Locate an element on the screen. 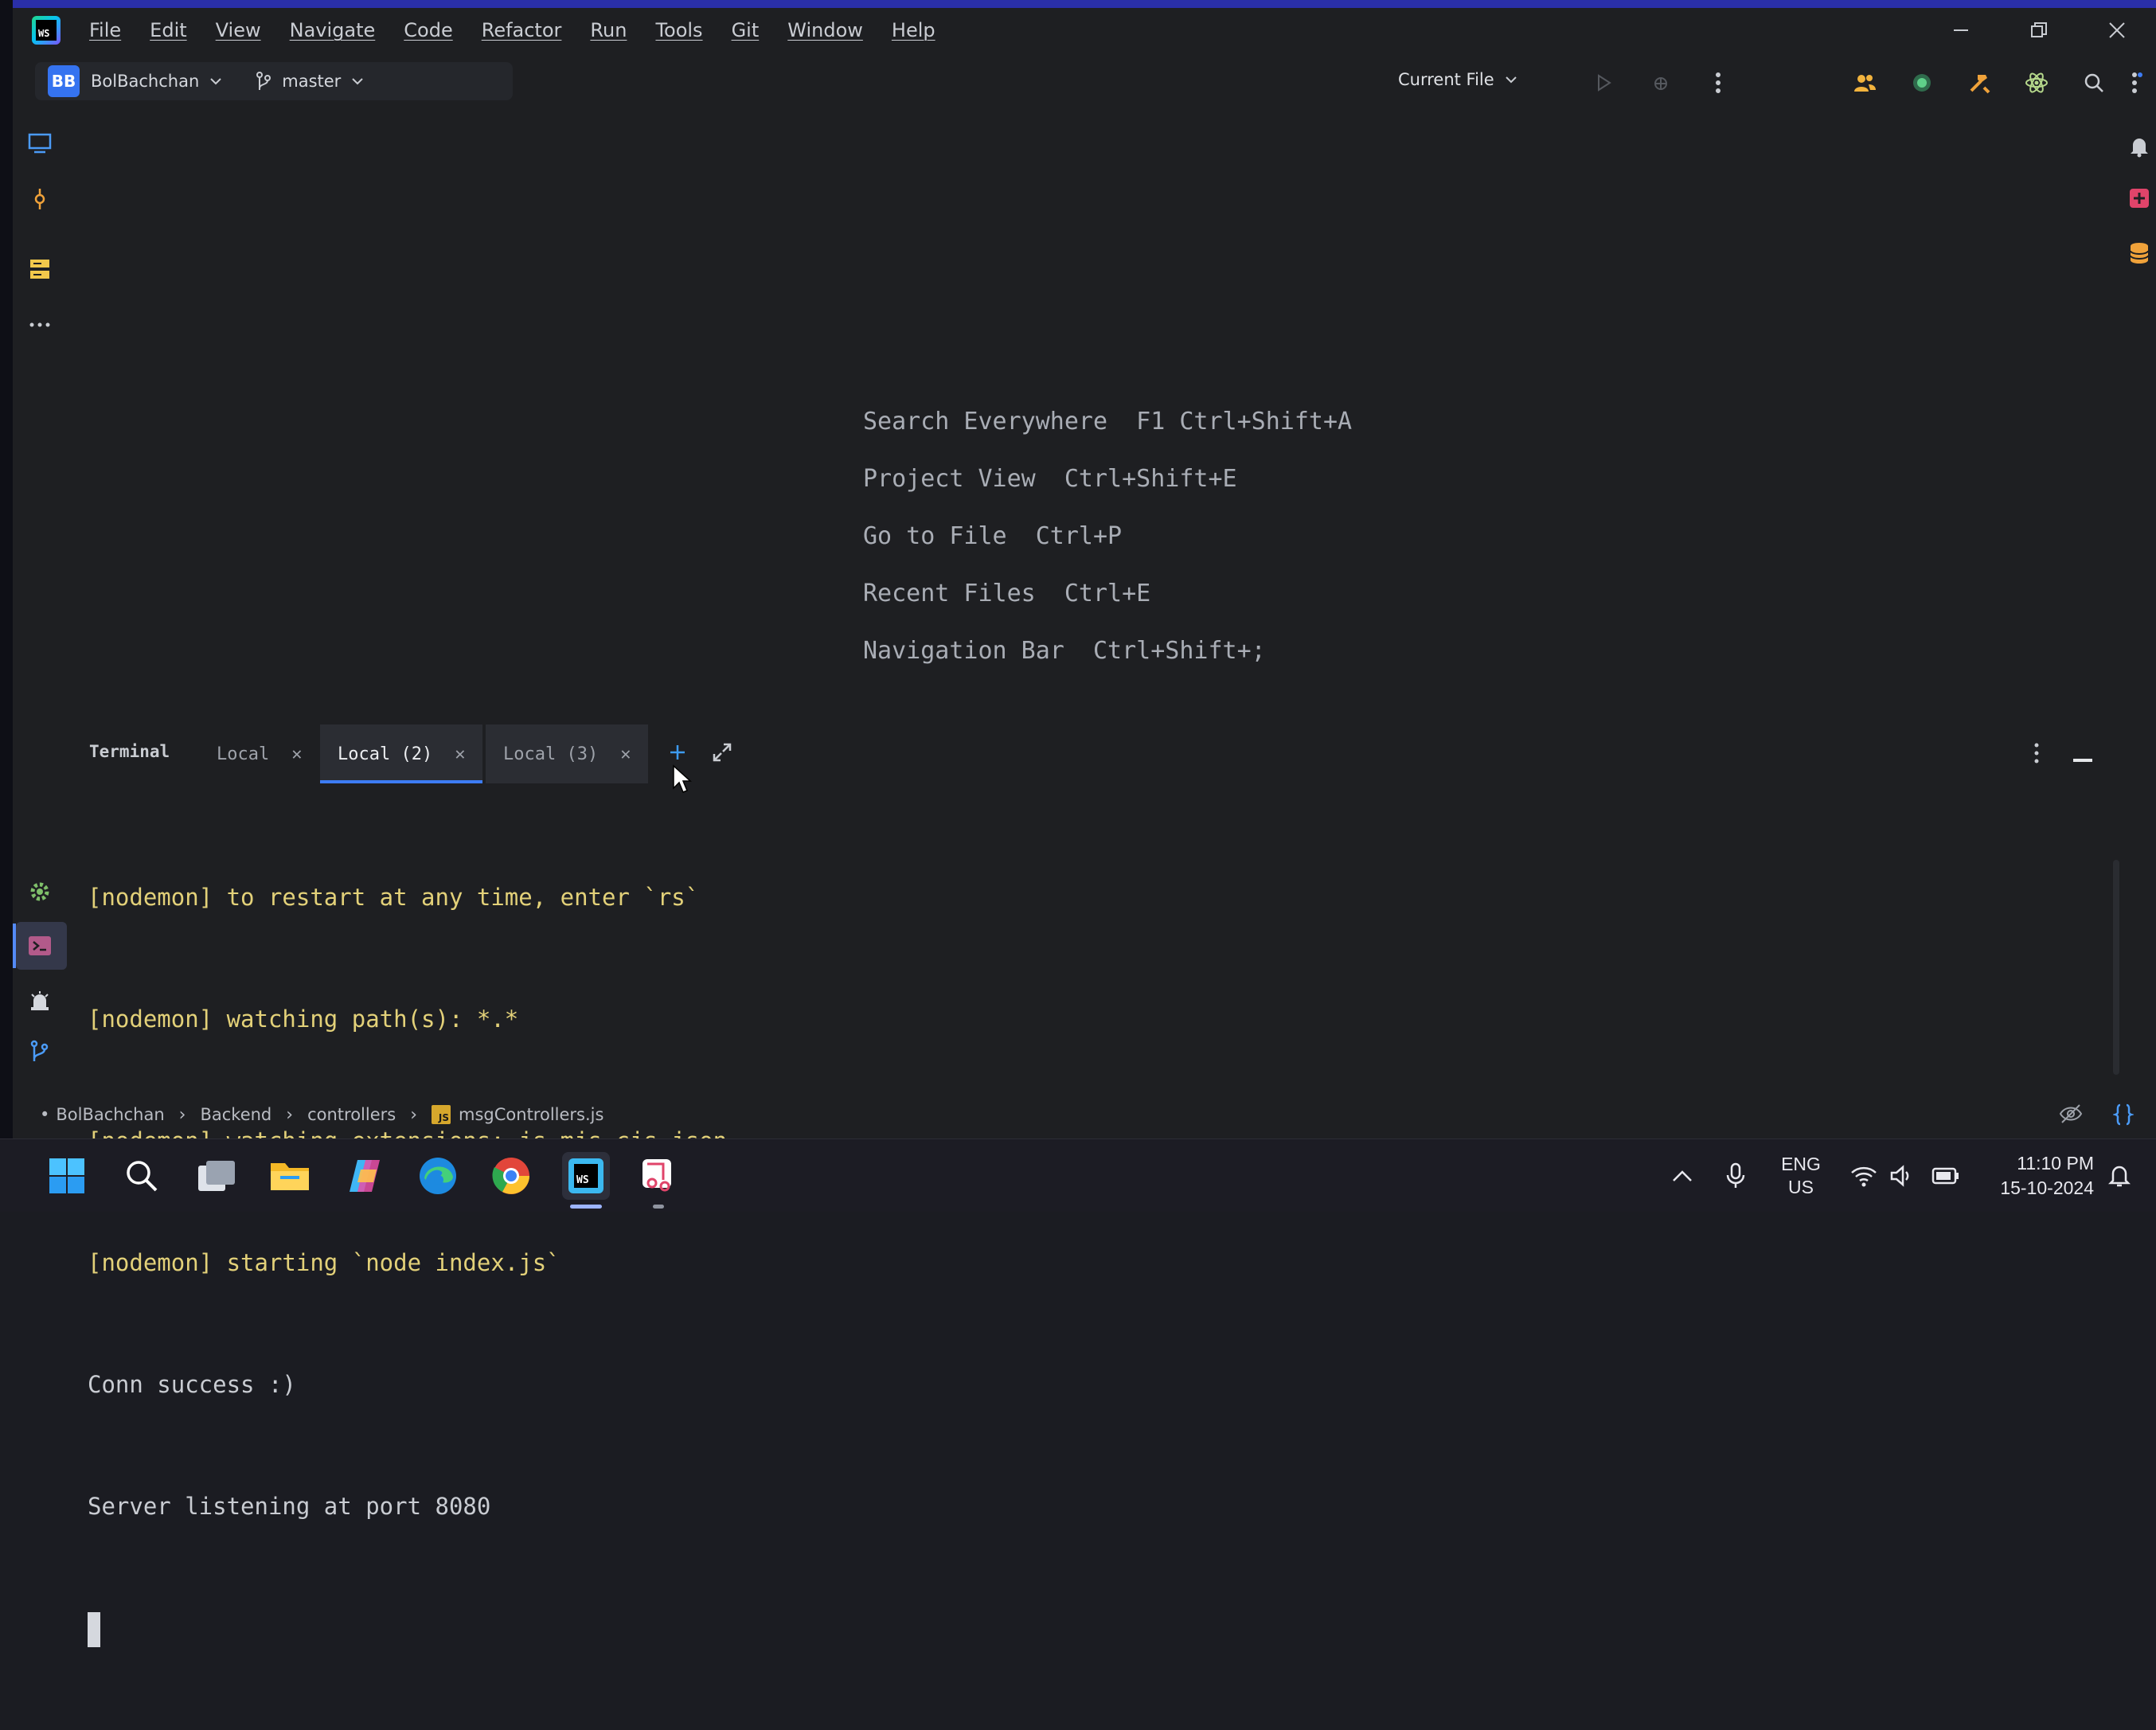 The width and height of the screenshot is (2156, 1730). search-everywhere-button is located at coordinates (2094, 83).